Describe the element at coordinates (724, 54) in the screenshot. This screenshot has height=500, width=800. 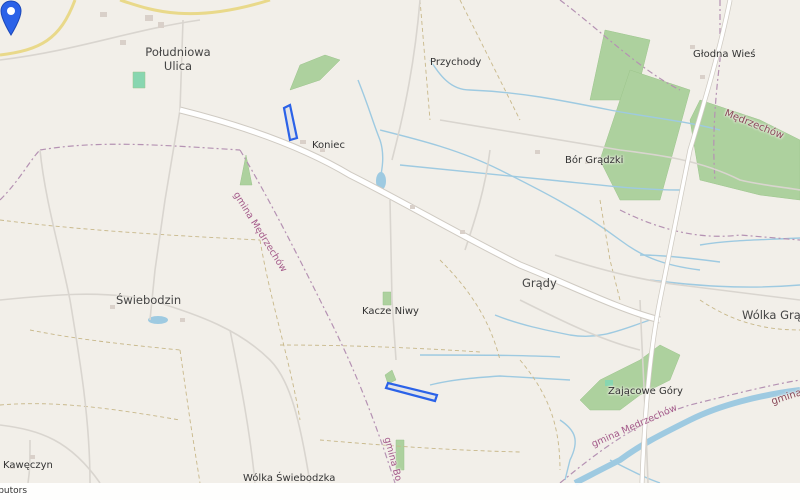
I see `place-label-glodna-wies: Głodna Wieś` at that location.